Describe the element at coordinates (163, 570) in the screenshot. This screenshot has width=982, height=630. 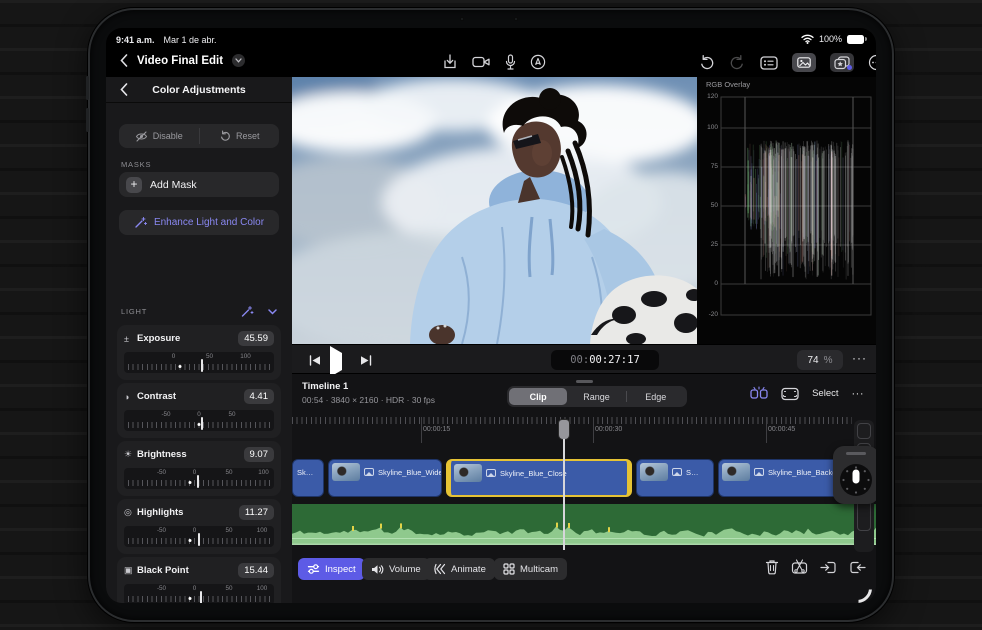
I see `slider-label: Black Point` at that location.